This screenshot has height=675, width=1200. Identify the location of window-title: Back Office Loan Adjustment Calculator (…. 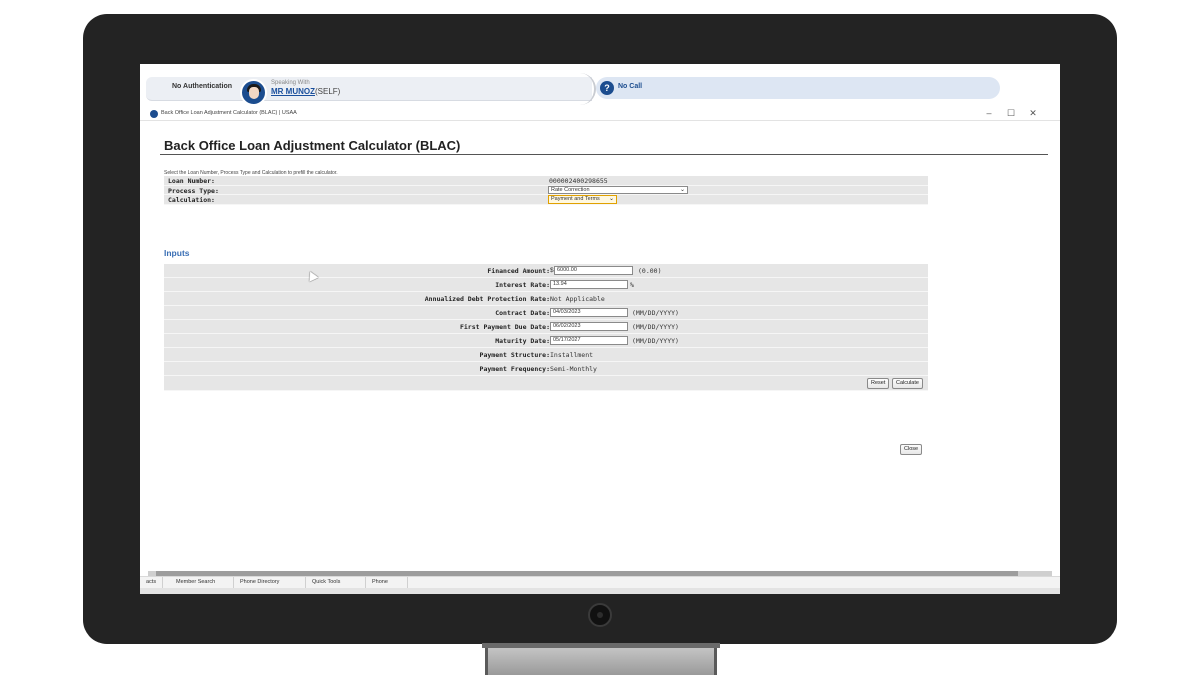
(229, 113).